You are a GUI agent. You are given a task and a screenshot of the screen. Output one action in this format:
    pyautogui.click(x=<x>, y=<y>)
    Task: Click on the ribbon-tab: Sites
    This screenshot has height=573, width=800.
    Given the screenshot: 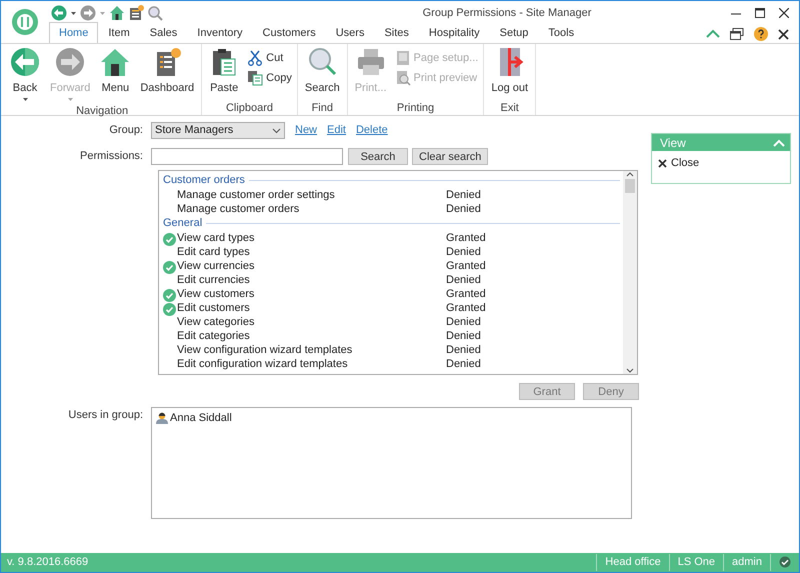 What is the action you would take?
    pyautogui.click(x=396, y=32)
    